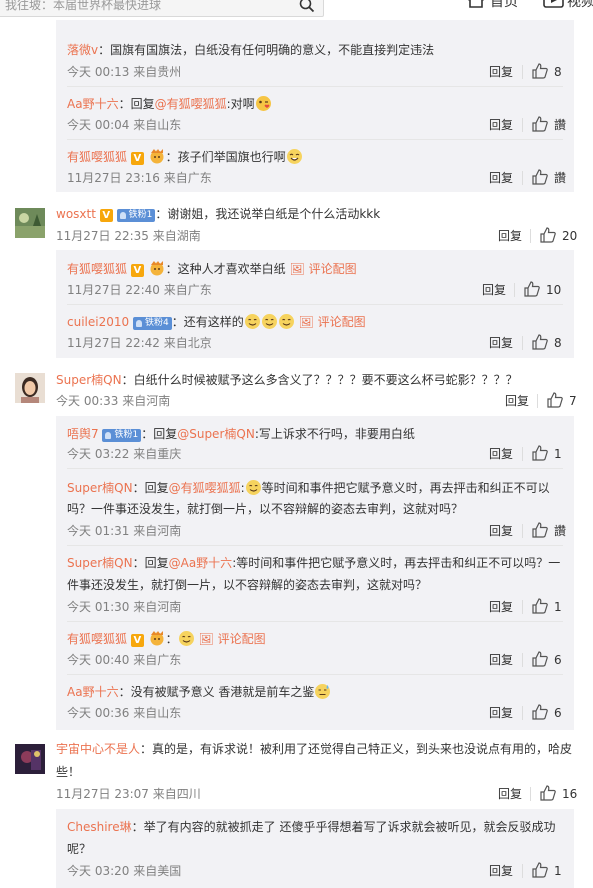  What do you see at coordinates (225, 269) in the screenshot?
I see `reply-content: ：这种人才喜欢举白纸` at bounding box center [225, 269].